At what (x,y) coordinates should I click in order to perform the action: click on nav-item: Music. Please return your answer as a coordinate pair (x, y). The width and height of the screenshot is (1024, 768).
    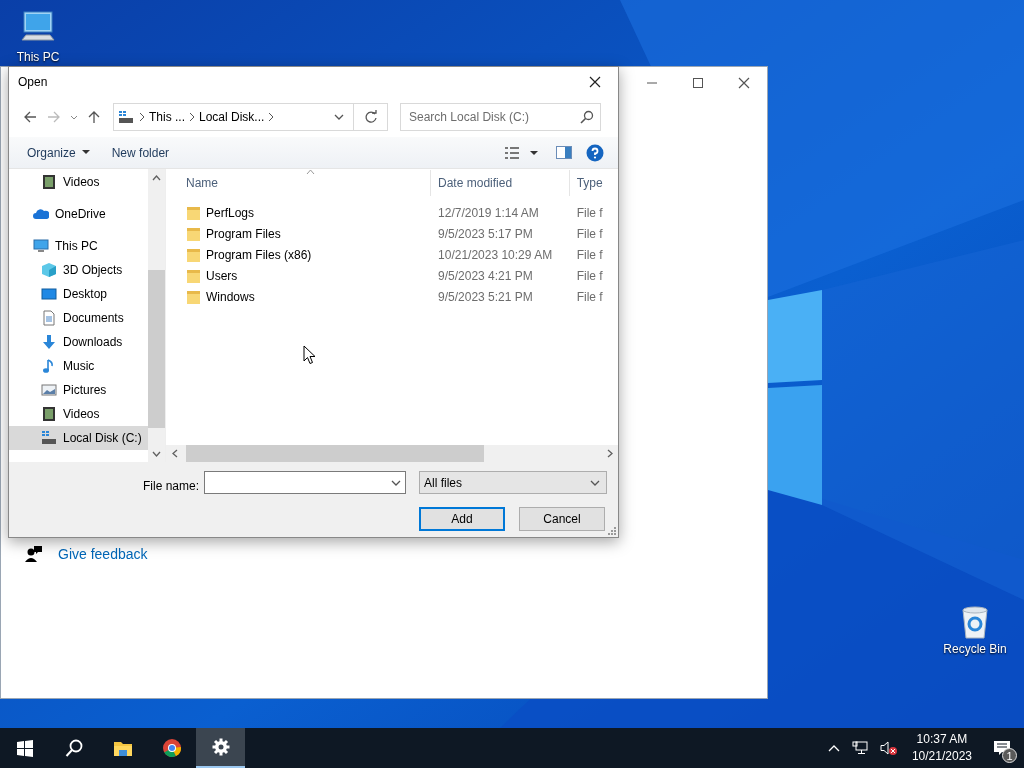
    Looking at the image, I should click on (78, 366).